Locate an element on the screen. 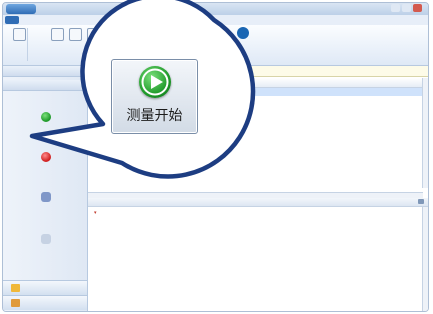  start-measurement-button-zoomed: 测量开始 is located at coordinates (154, 96).